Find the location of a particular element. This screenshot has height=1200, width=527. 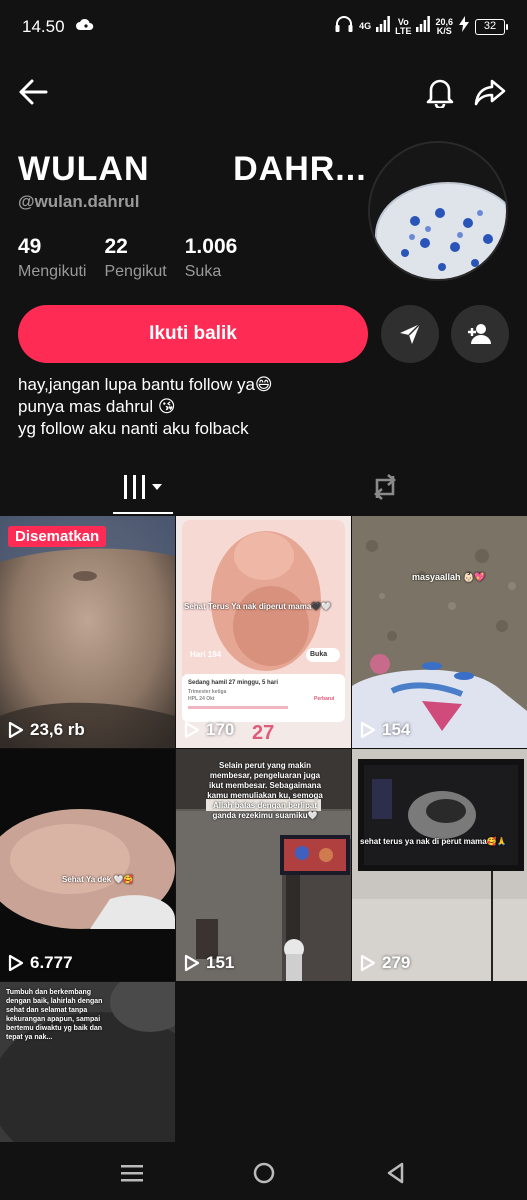

back-button is located at coordinates (33, 92).